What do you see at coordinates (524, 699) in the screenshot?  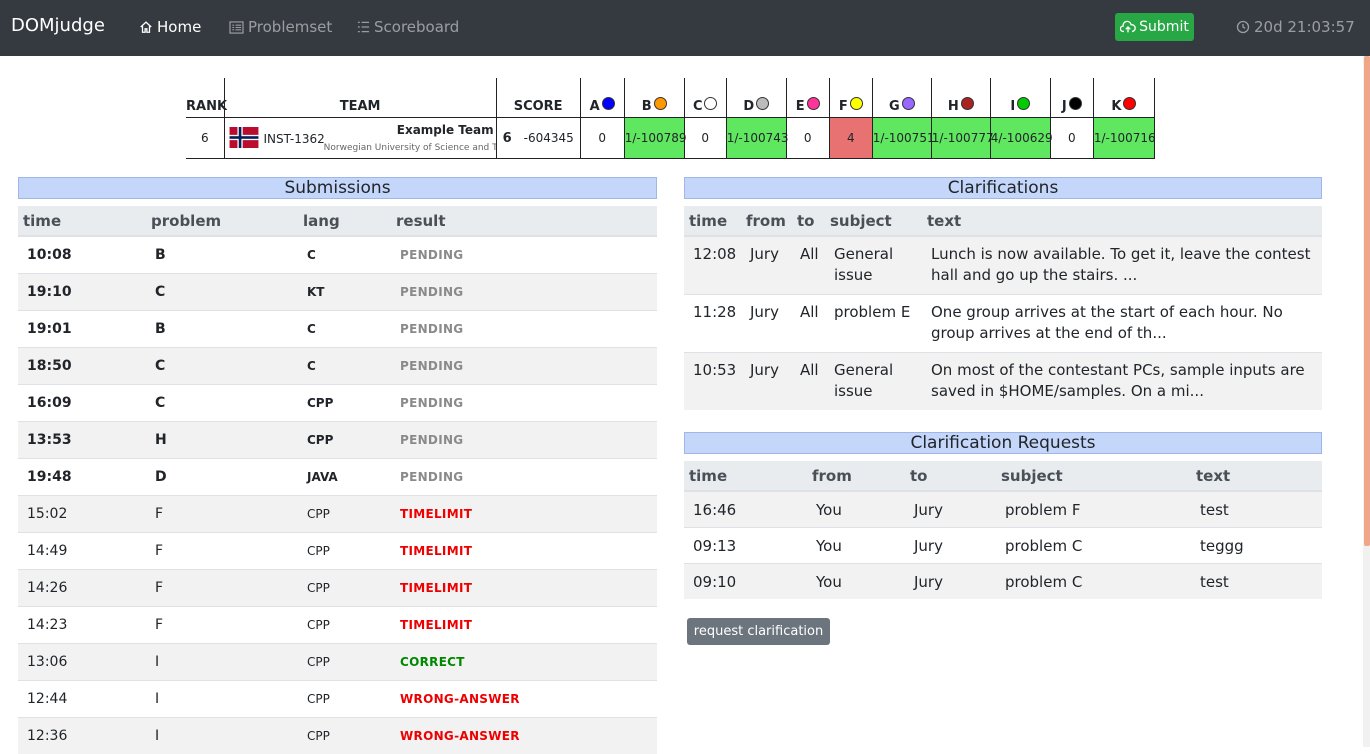 I see `submission-result: WRONG-ANSWER` at bounding box center [524, 699].